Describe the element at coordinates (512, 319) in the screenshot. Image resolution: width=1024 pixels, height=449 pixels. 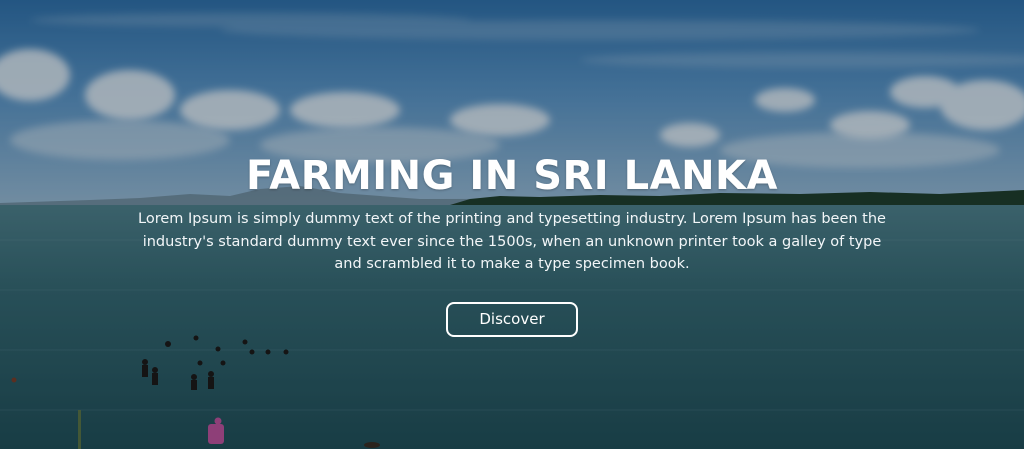
I see `discover-button: Discover` at that location.